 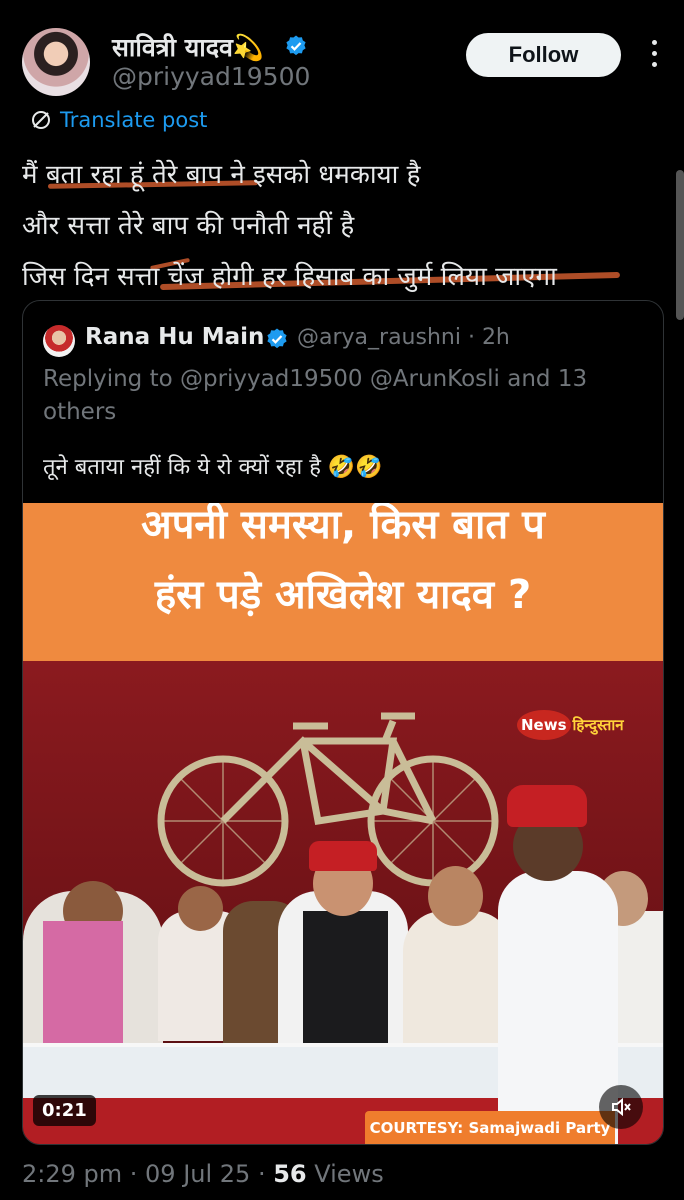 I want to click on post-timestamp: 2:29 pm · 09 Jul 25 ·, so click(x=147, y=1174).